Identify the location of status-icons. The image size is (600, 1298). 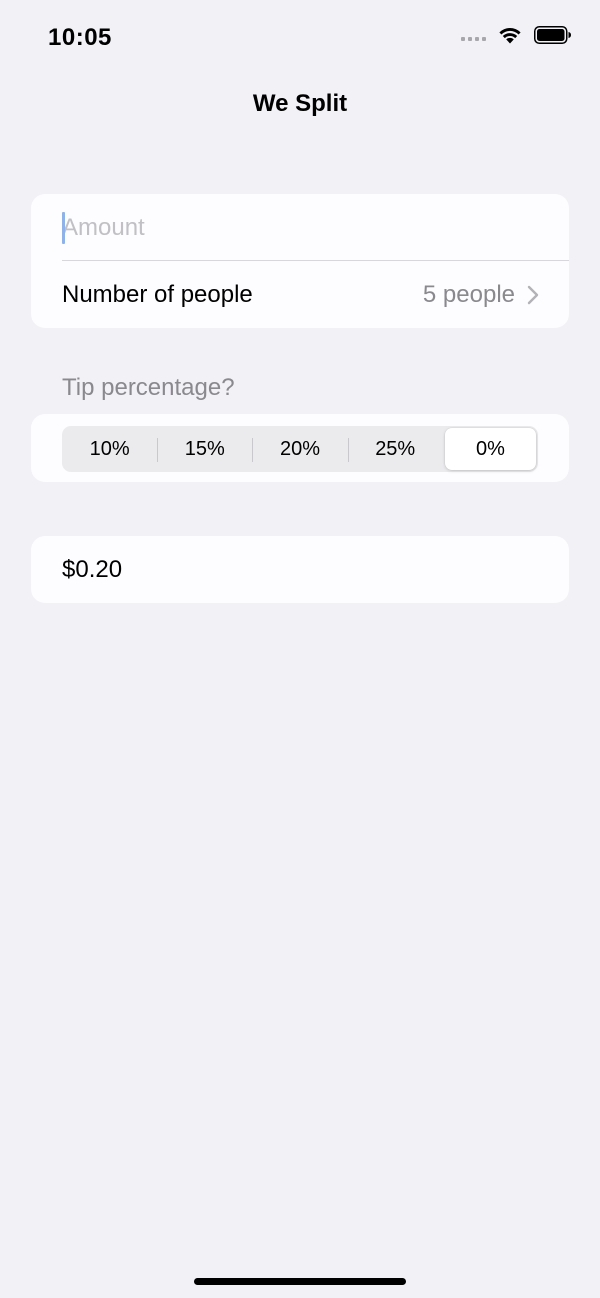
(516, 35).